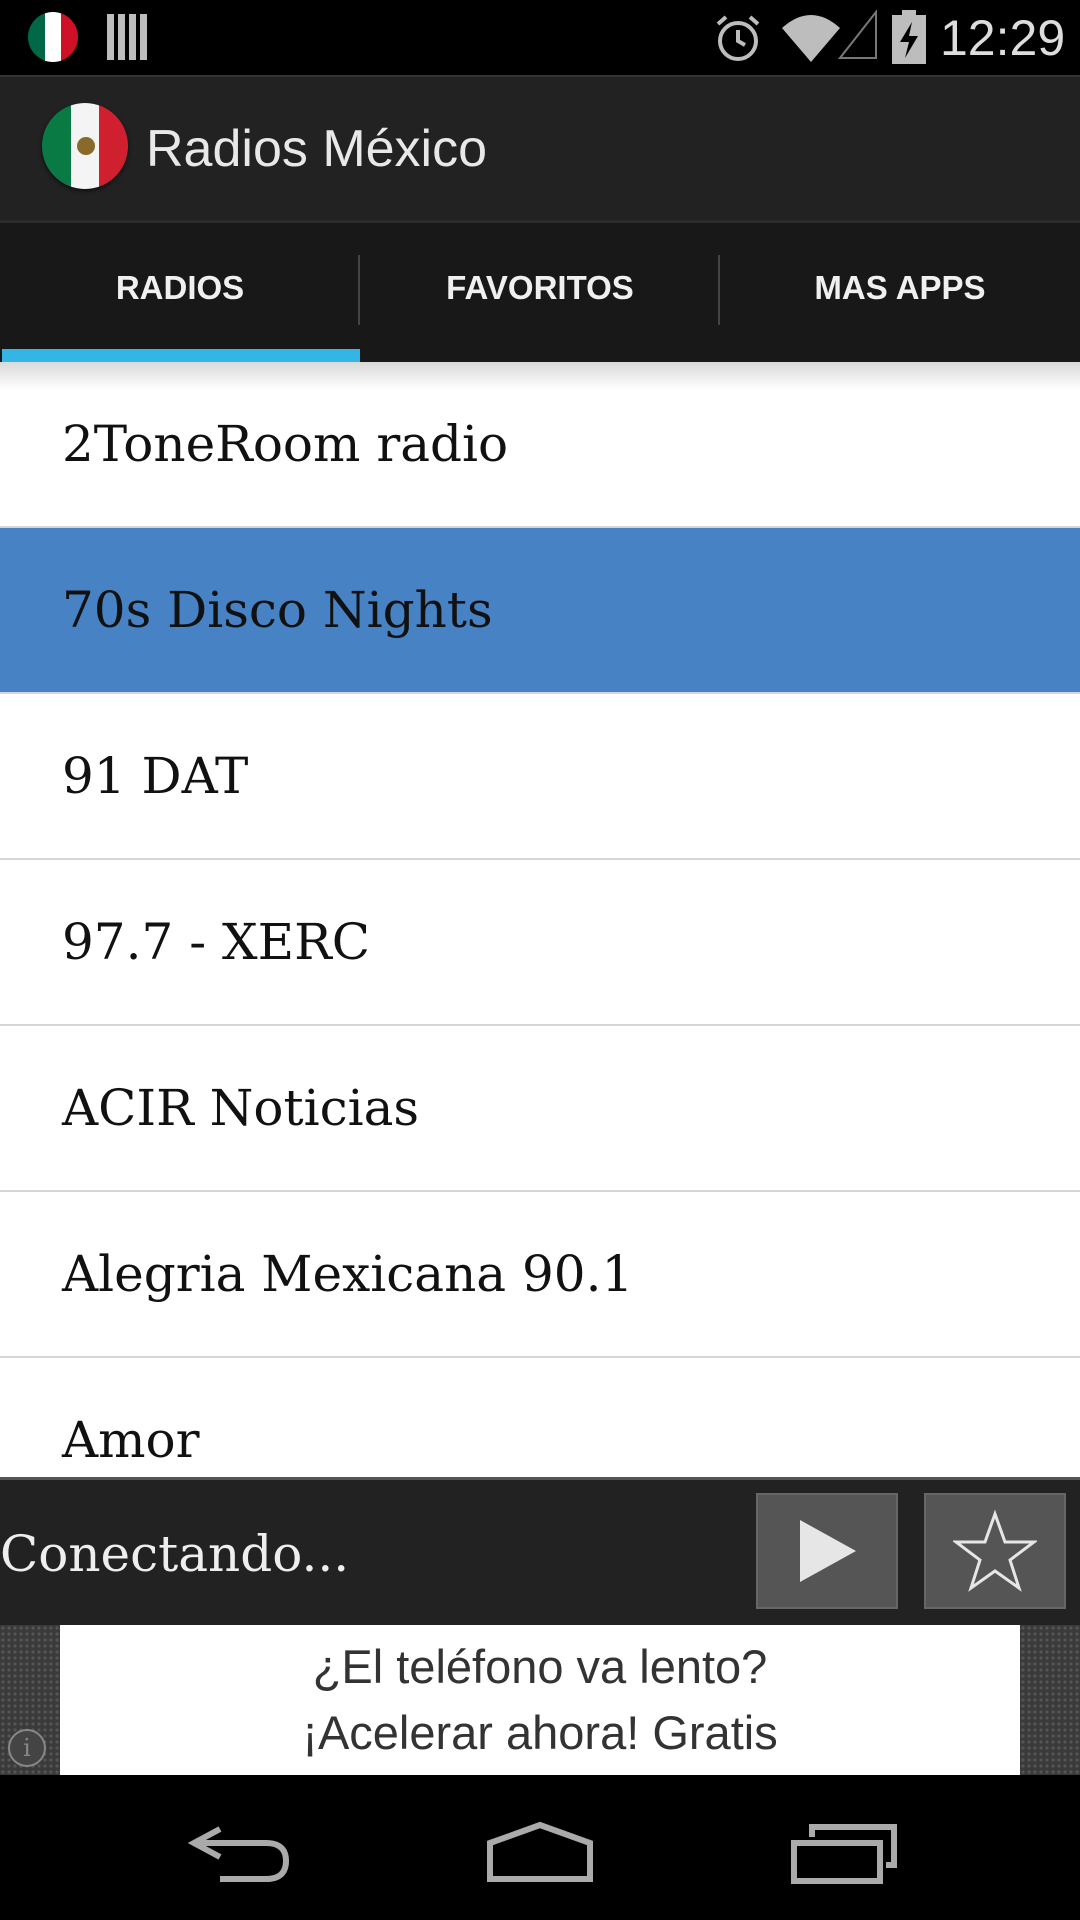 The width and height of the screenshot is (1080, 1920). Describe the element at coordinates (540, 1417) in the screenshot. I see `station-item: Amor` at that location.